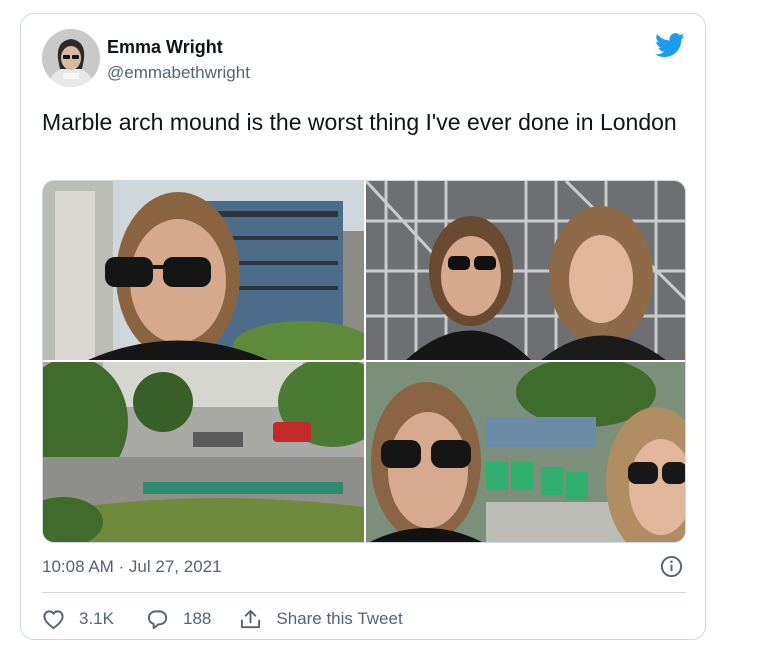 The height and width of the screenshot is (647, 767). I want to click on share-icon, so click(251, 618).